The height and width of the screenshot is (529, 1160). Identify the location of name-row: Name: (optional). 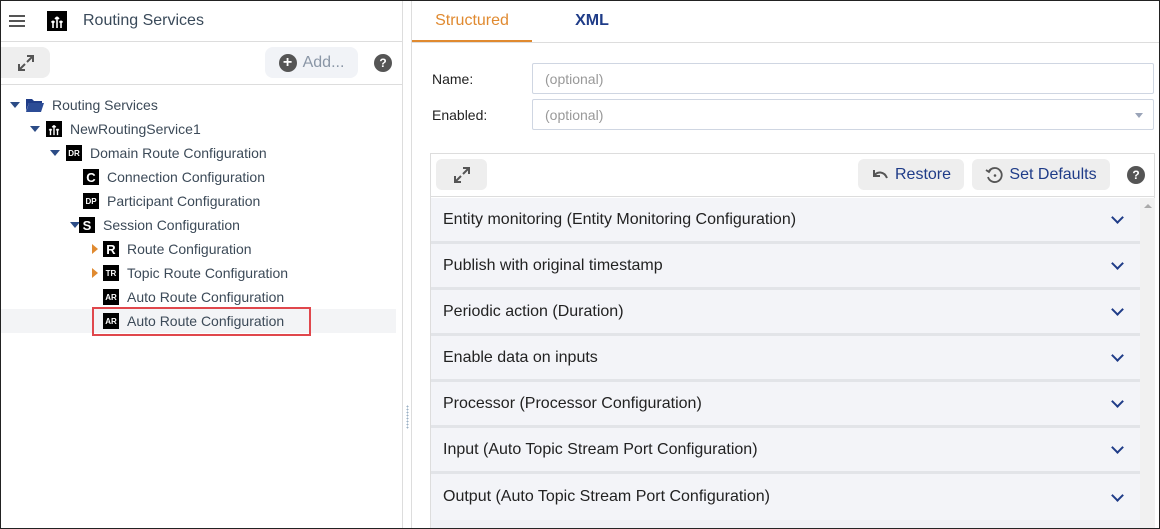
(793, 78).